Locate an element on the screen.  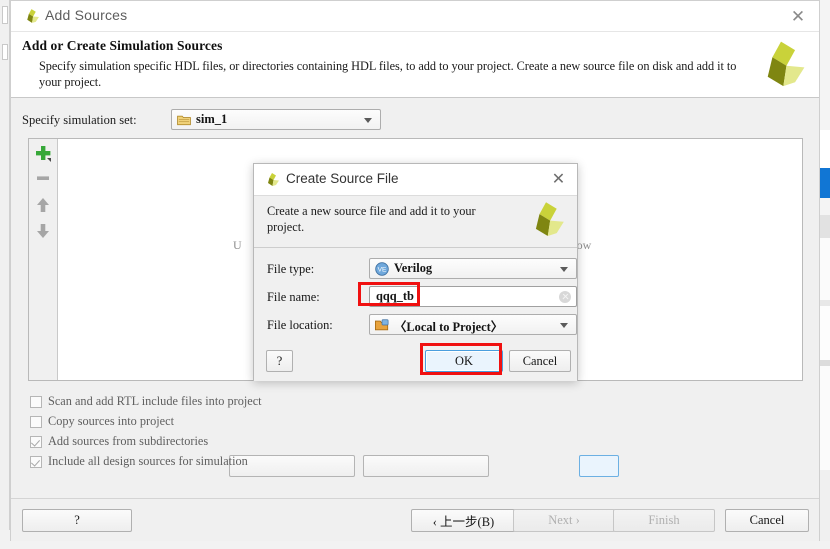
file-location-label: File location: is located at coordinates (300, 325).